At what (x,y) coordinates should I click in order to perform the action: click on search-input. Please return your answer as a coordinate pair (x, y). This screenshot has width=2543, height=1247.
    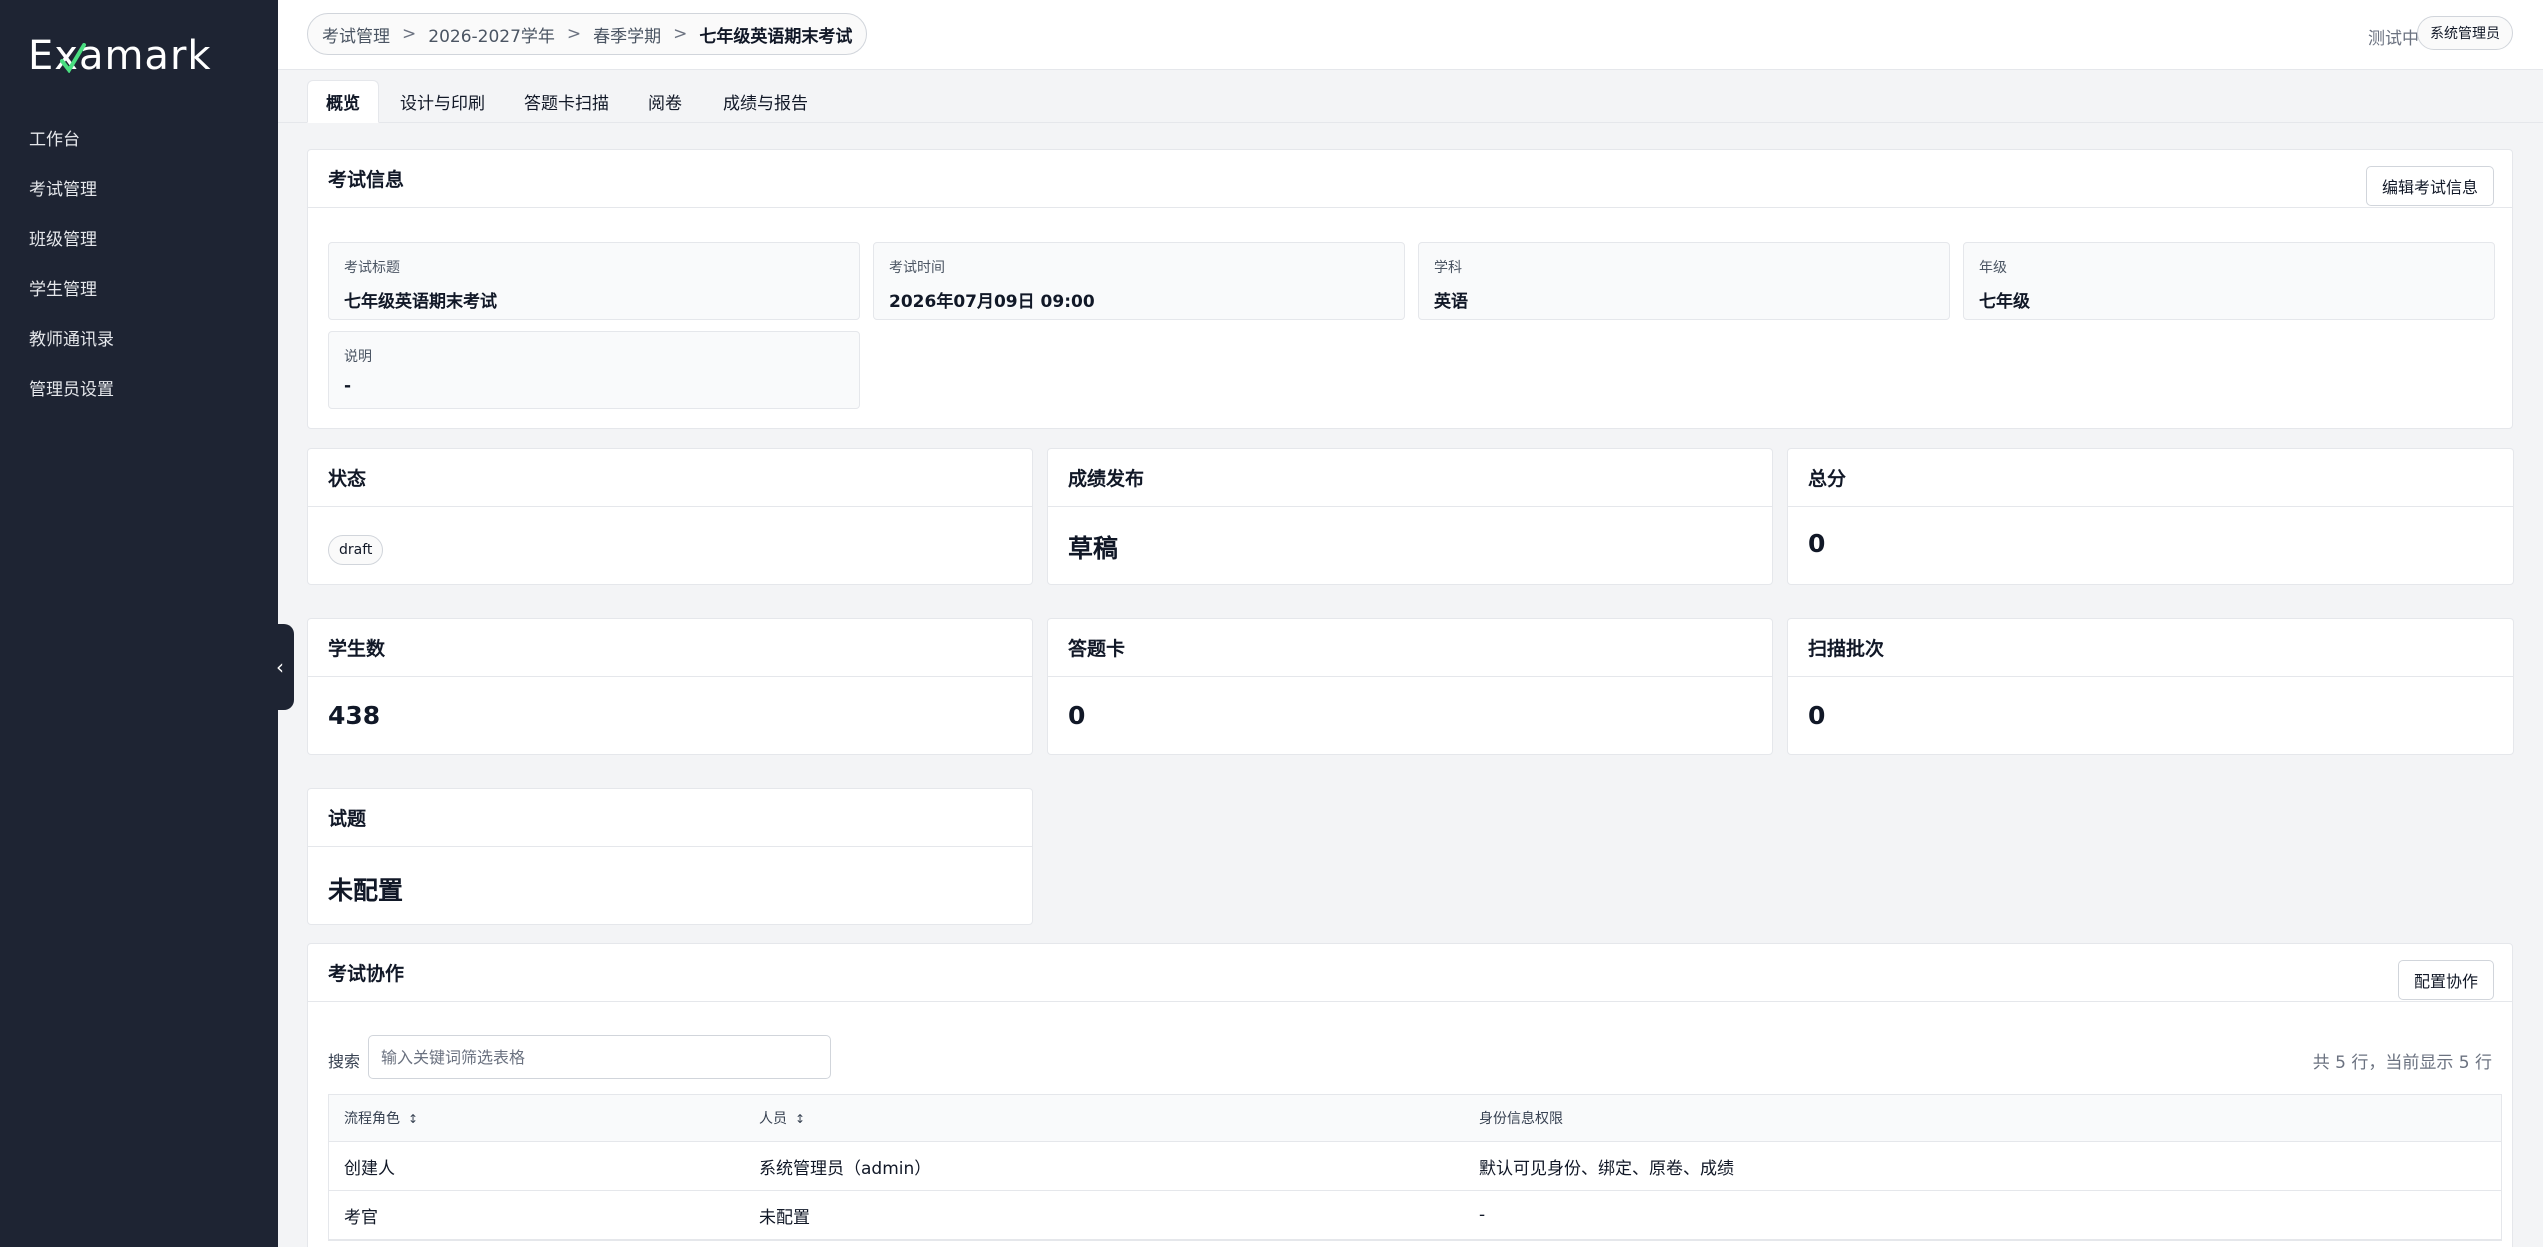
    Looking at the image, I should click on (599, 1057).